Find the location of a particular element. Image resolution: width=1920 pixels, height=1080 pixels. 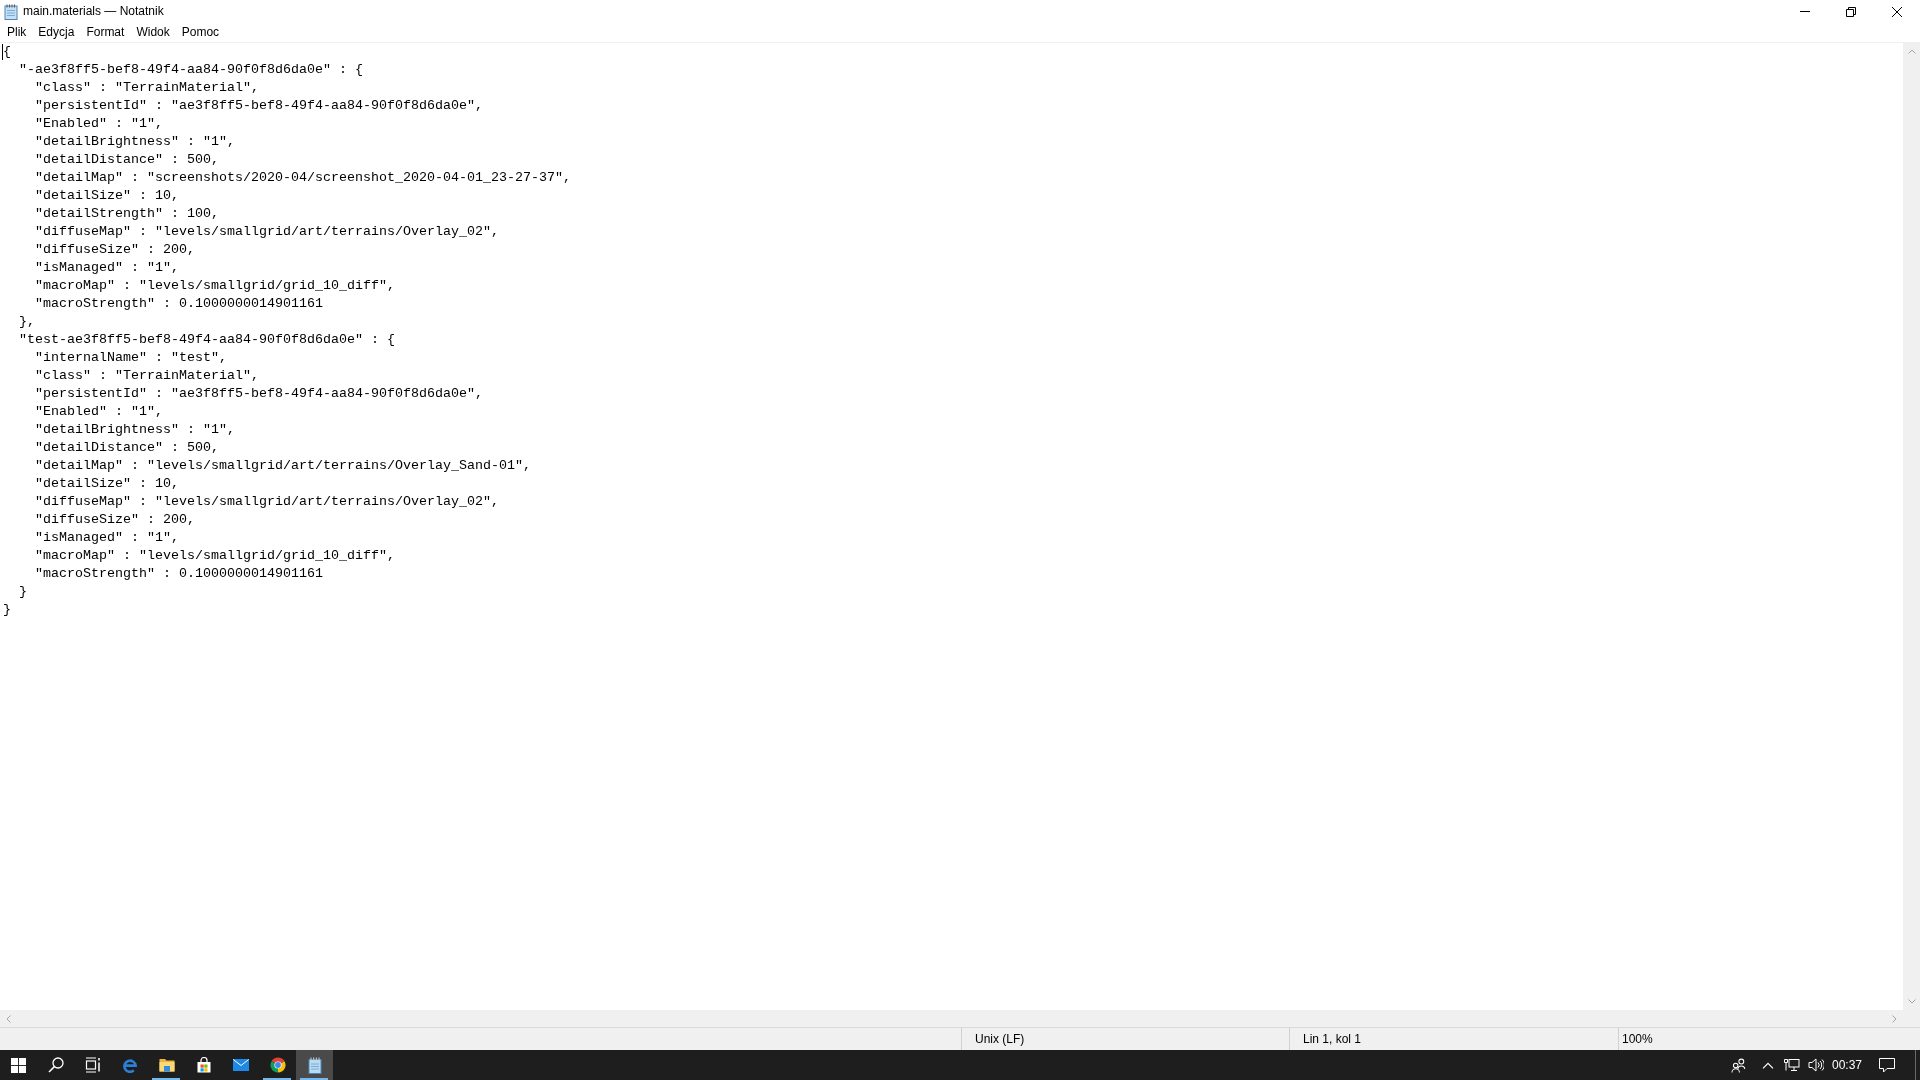

chevron-right-icon is located at coordinates (1894, 1018).